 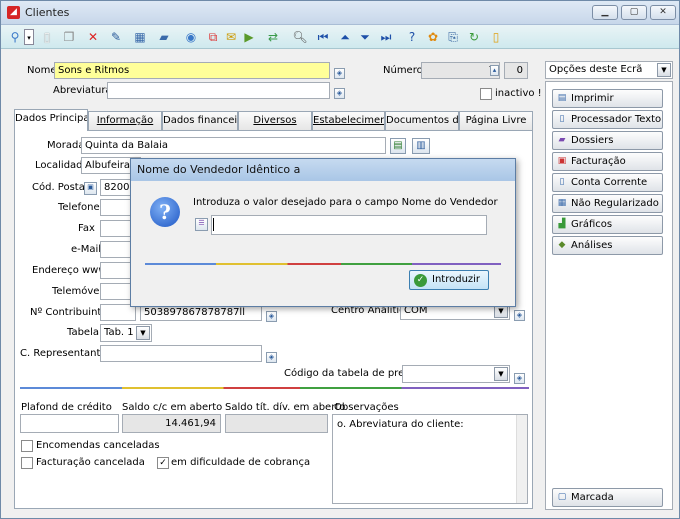 I want to click on abreviatura-field, so click(x=218, y=90).